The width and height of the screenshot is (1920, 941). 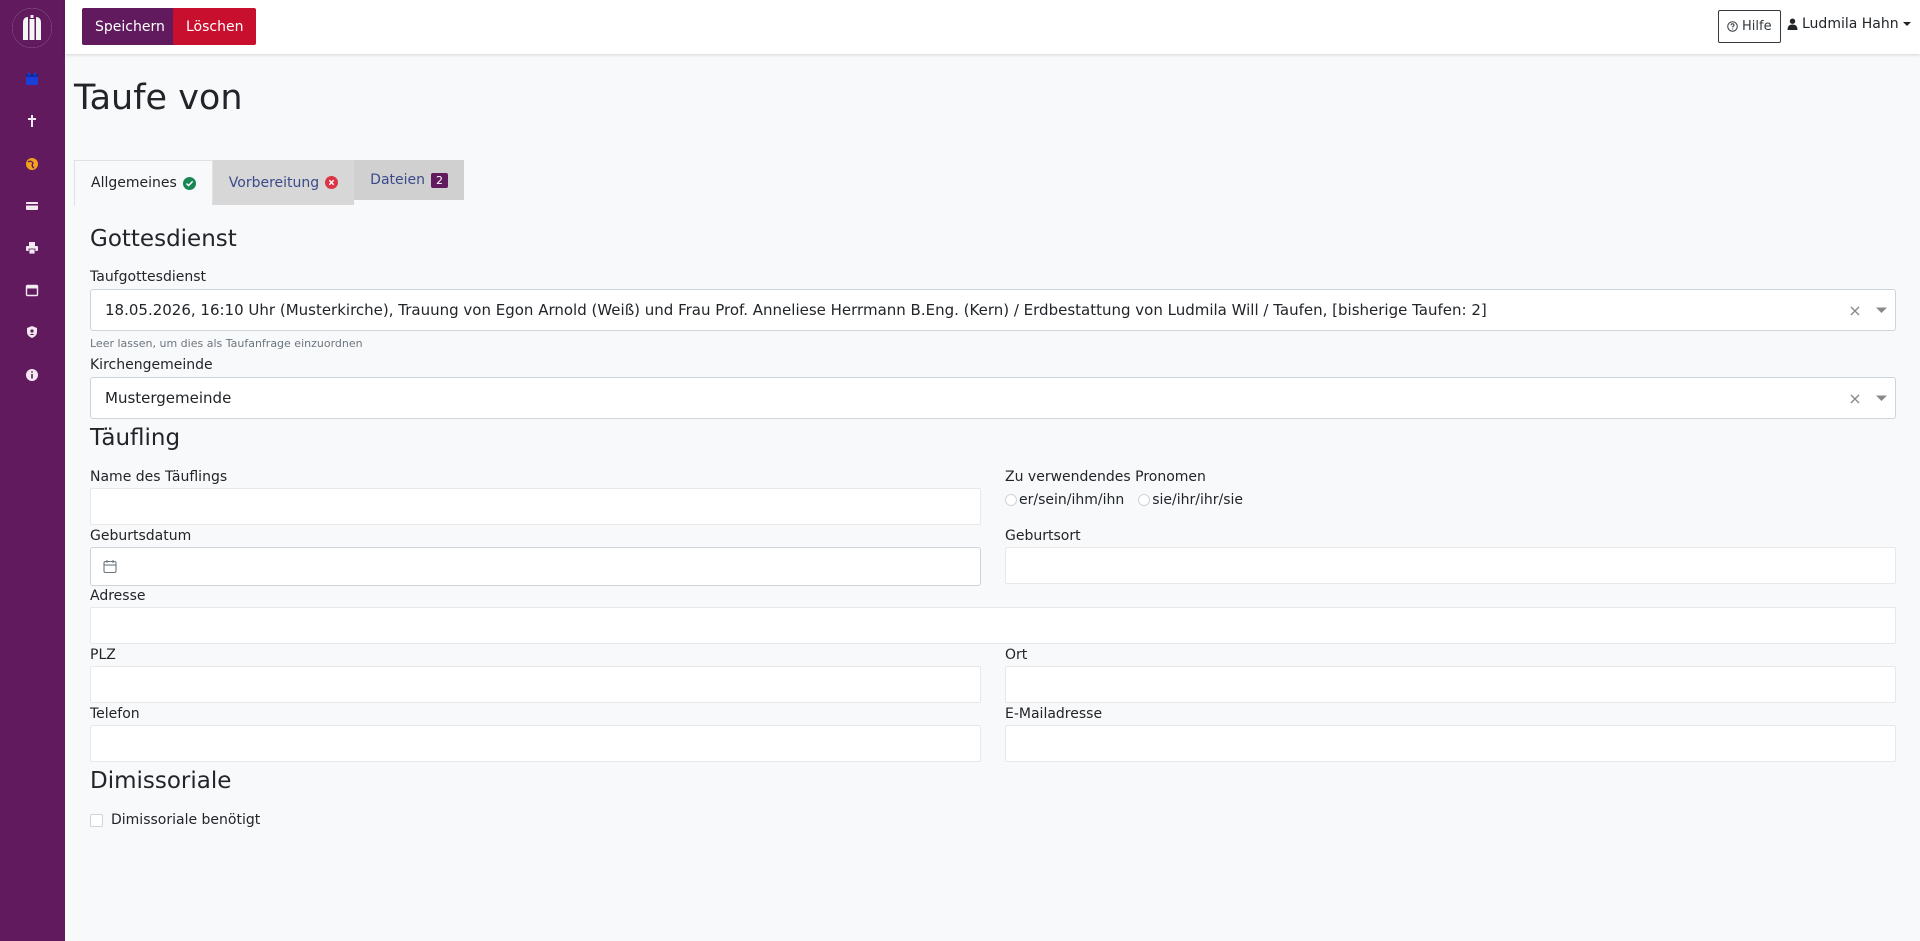 What do you see at coordinates (535, 743) in the screenshot?
I see `phone-input` at bounding box center [535, 743].